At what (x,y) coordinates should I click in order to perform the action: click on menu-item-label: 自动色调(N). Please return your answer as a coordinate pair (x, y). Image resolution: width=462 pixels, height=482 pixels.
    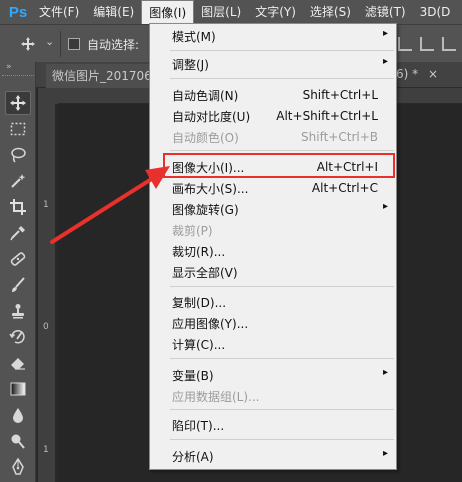
    Looking at the image, I should click on (205, 95).